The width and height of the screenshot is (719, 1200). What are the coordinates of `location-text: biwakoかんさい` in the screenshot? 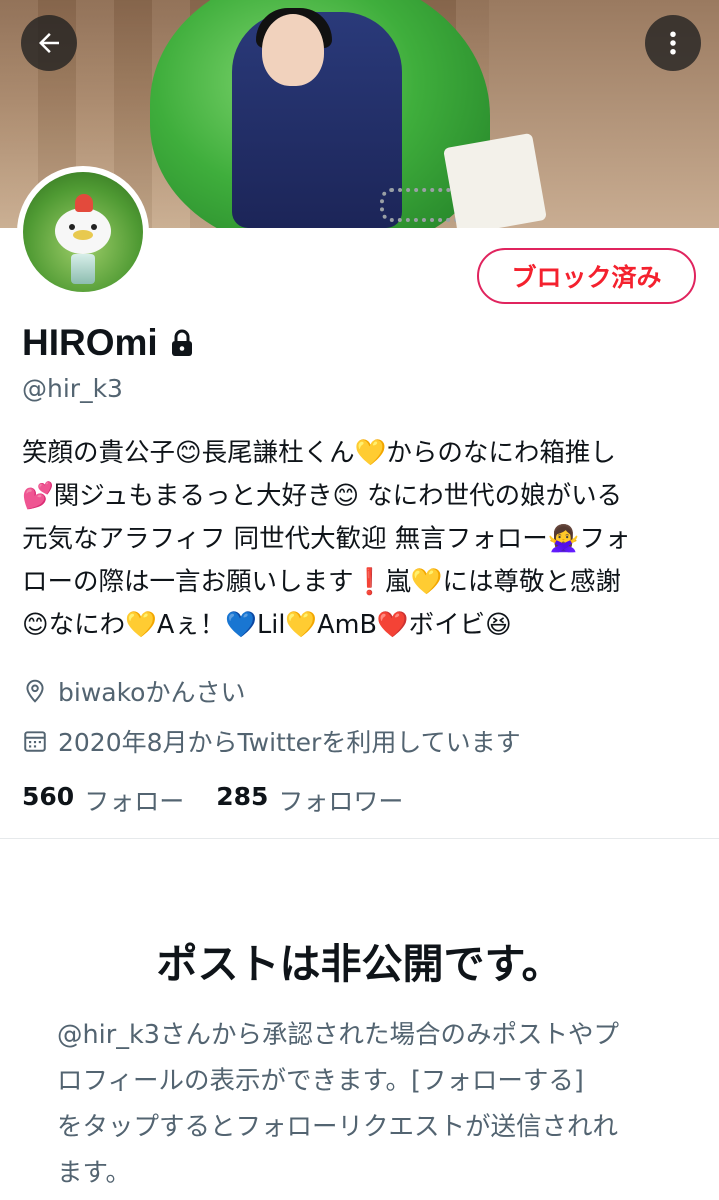 It's located at (152, 692).